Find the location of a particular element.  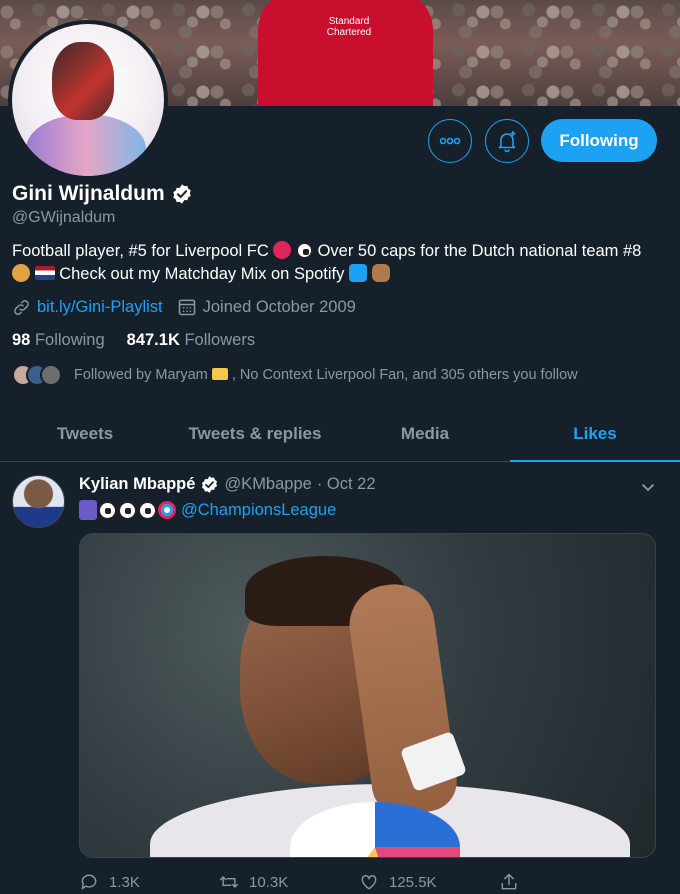

calendar-icon is located at coordinates (186, 307).